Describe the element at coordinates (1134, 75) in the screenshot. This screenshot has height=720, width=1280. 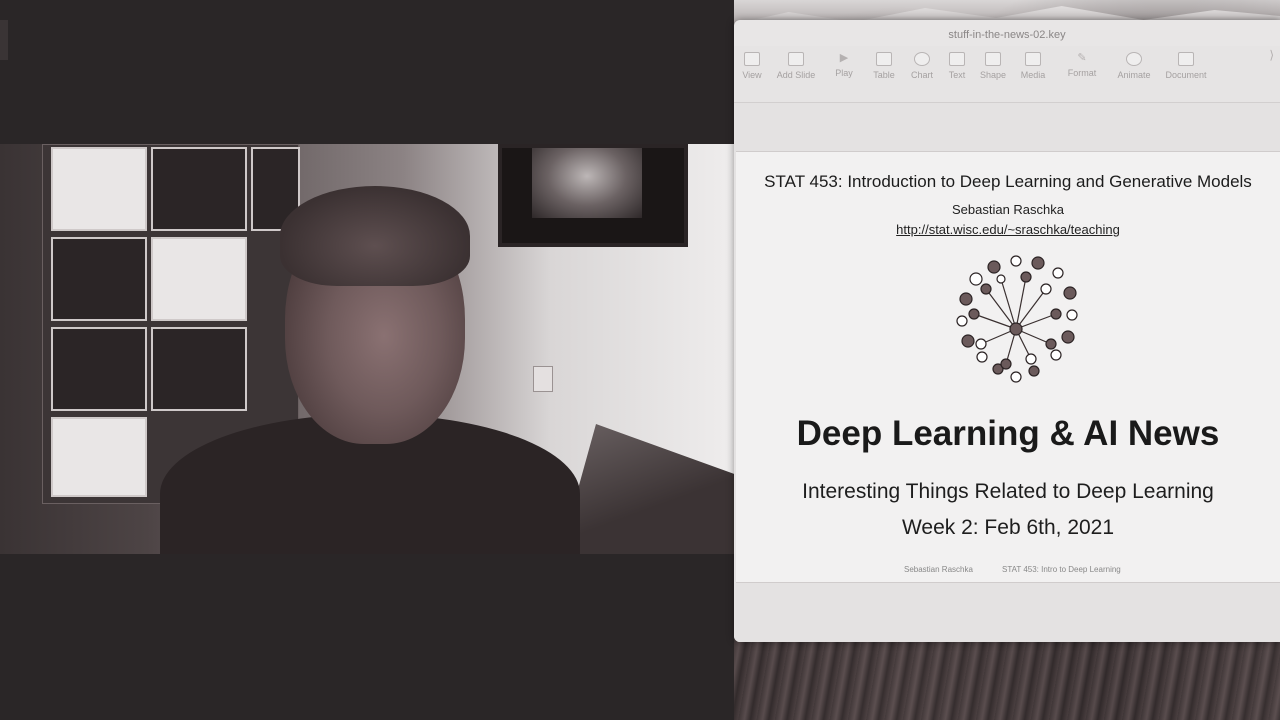
I see `toolbar-label: Animate` at that location.